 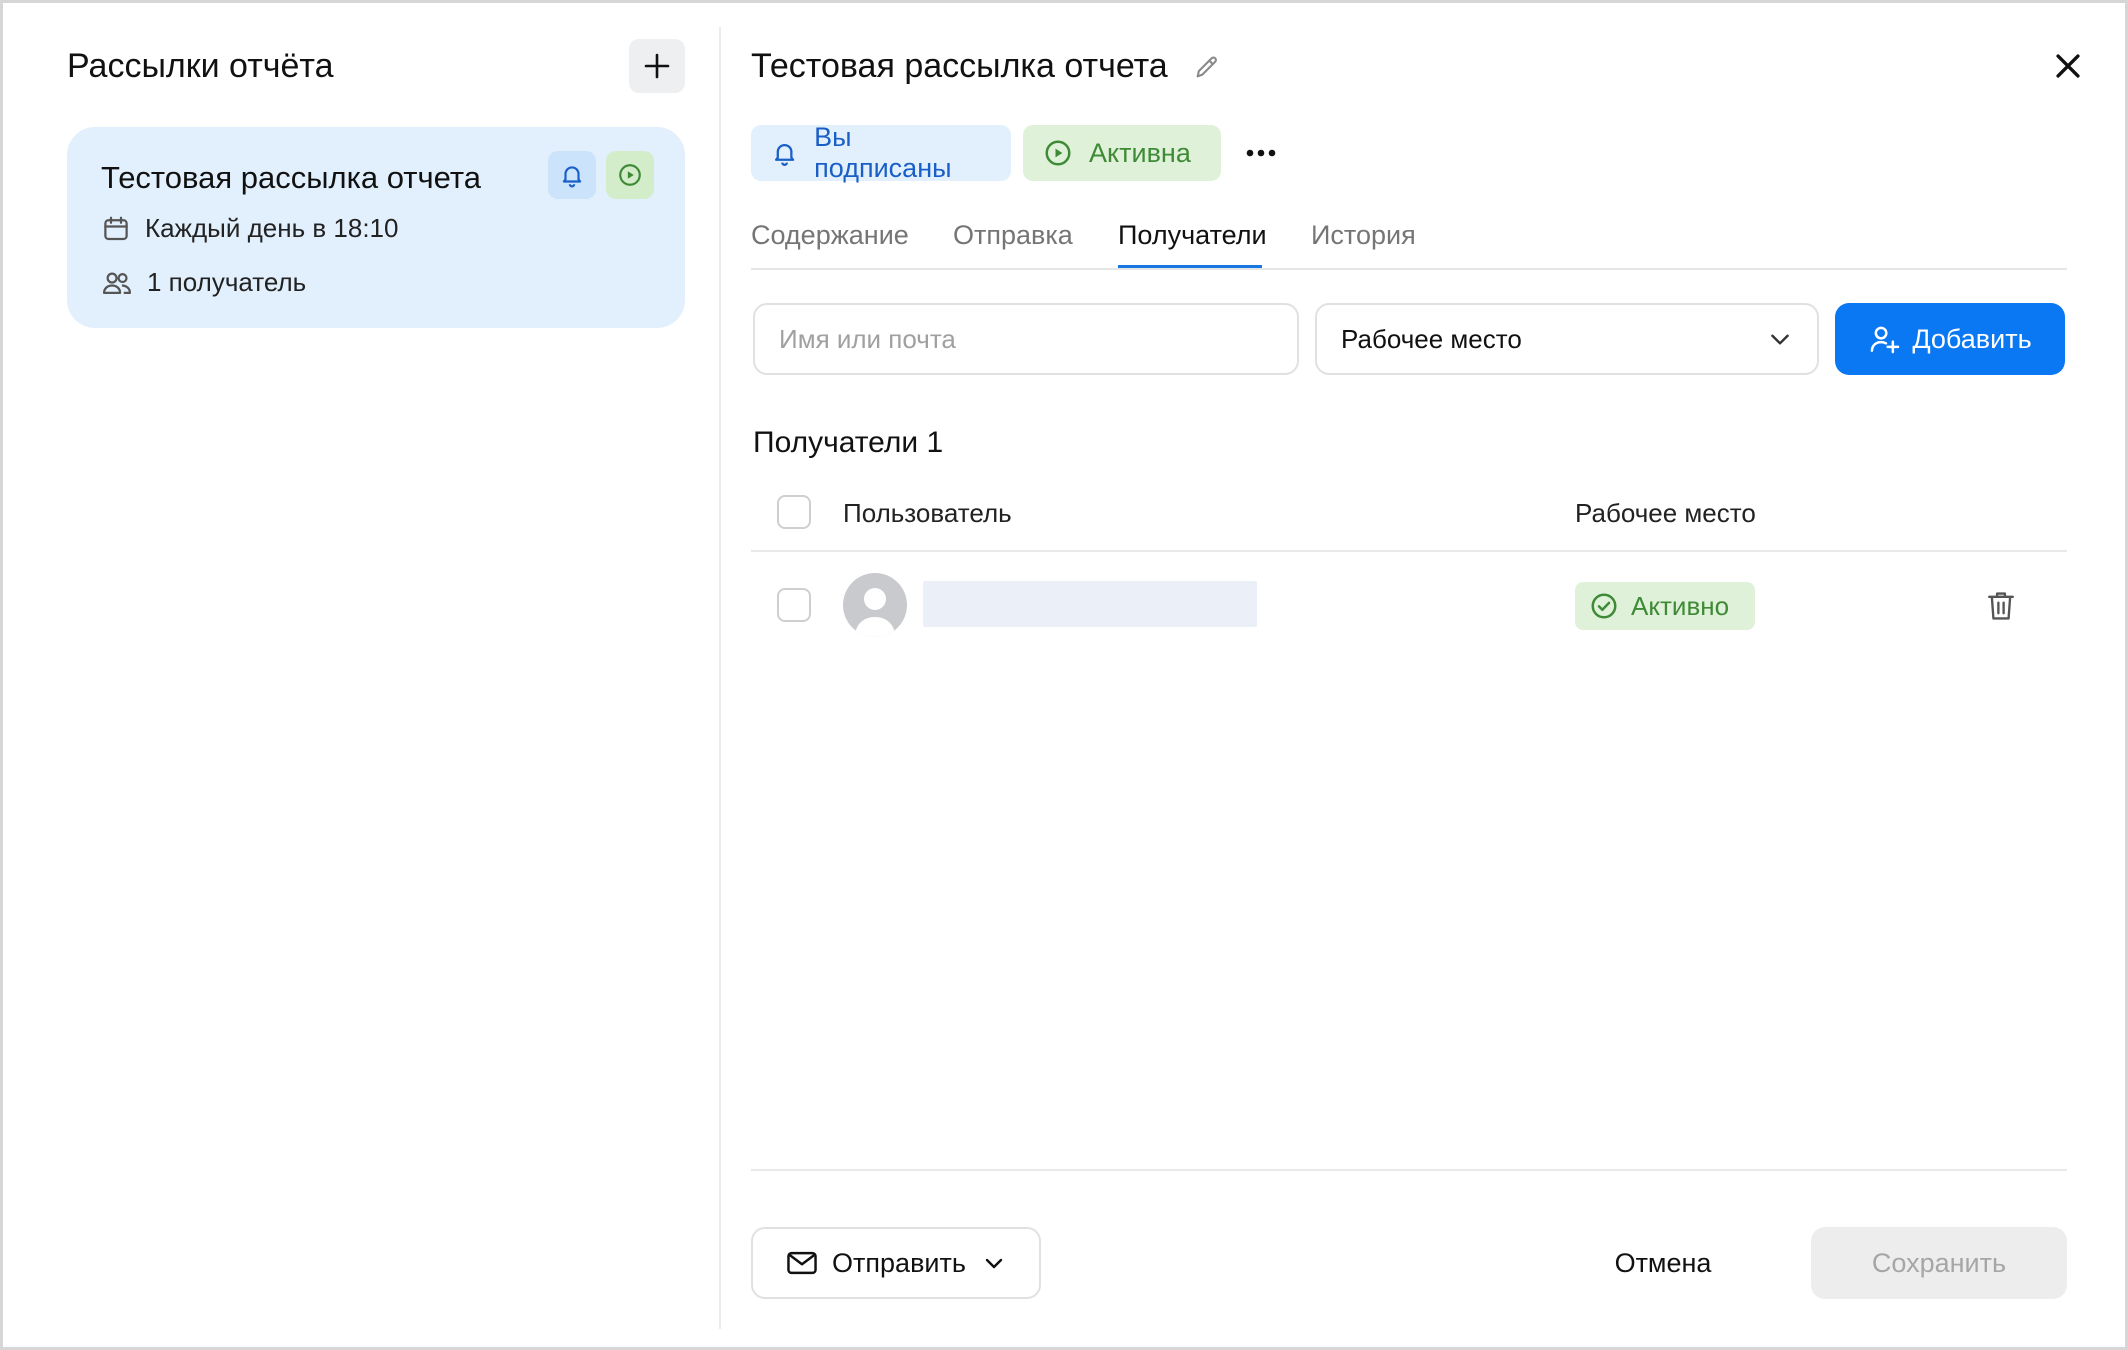 I want to click on page-title: Тестовая рассылка отчета, so click(x=959, y=66).